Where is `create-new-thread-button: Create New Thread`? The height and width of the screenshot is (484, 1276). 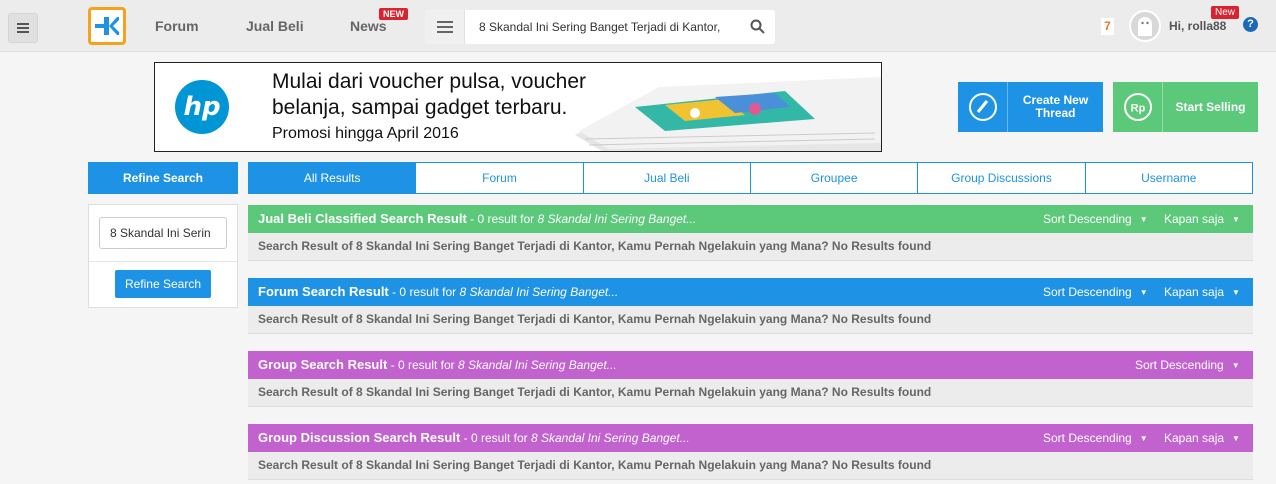
create-new-thread-button: Create New Thread is located at coordinates (1030, 107).